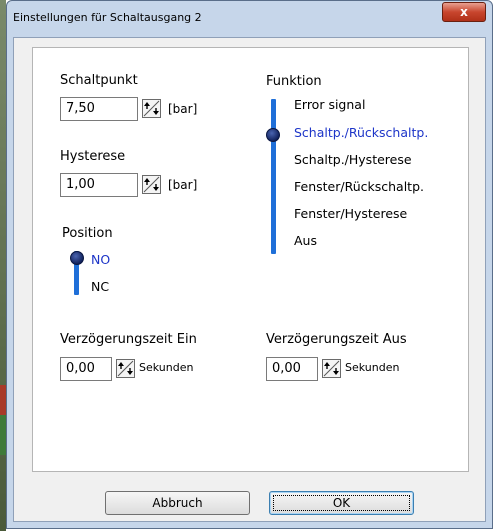 The height and width of the screenshot is (531, 495). I want to click on hysterese-spinbox: 1,00, so click(112, 185).